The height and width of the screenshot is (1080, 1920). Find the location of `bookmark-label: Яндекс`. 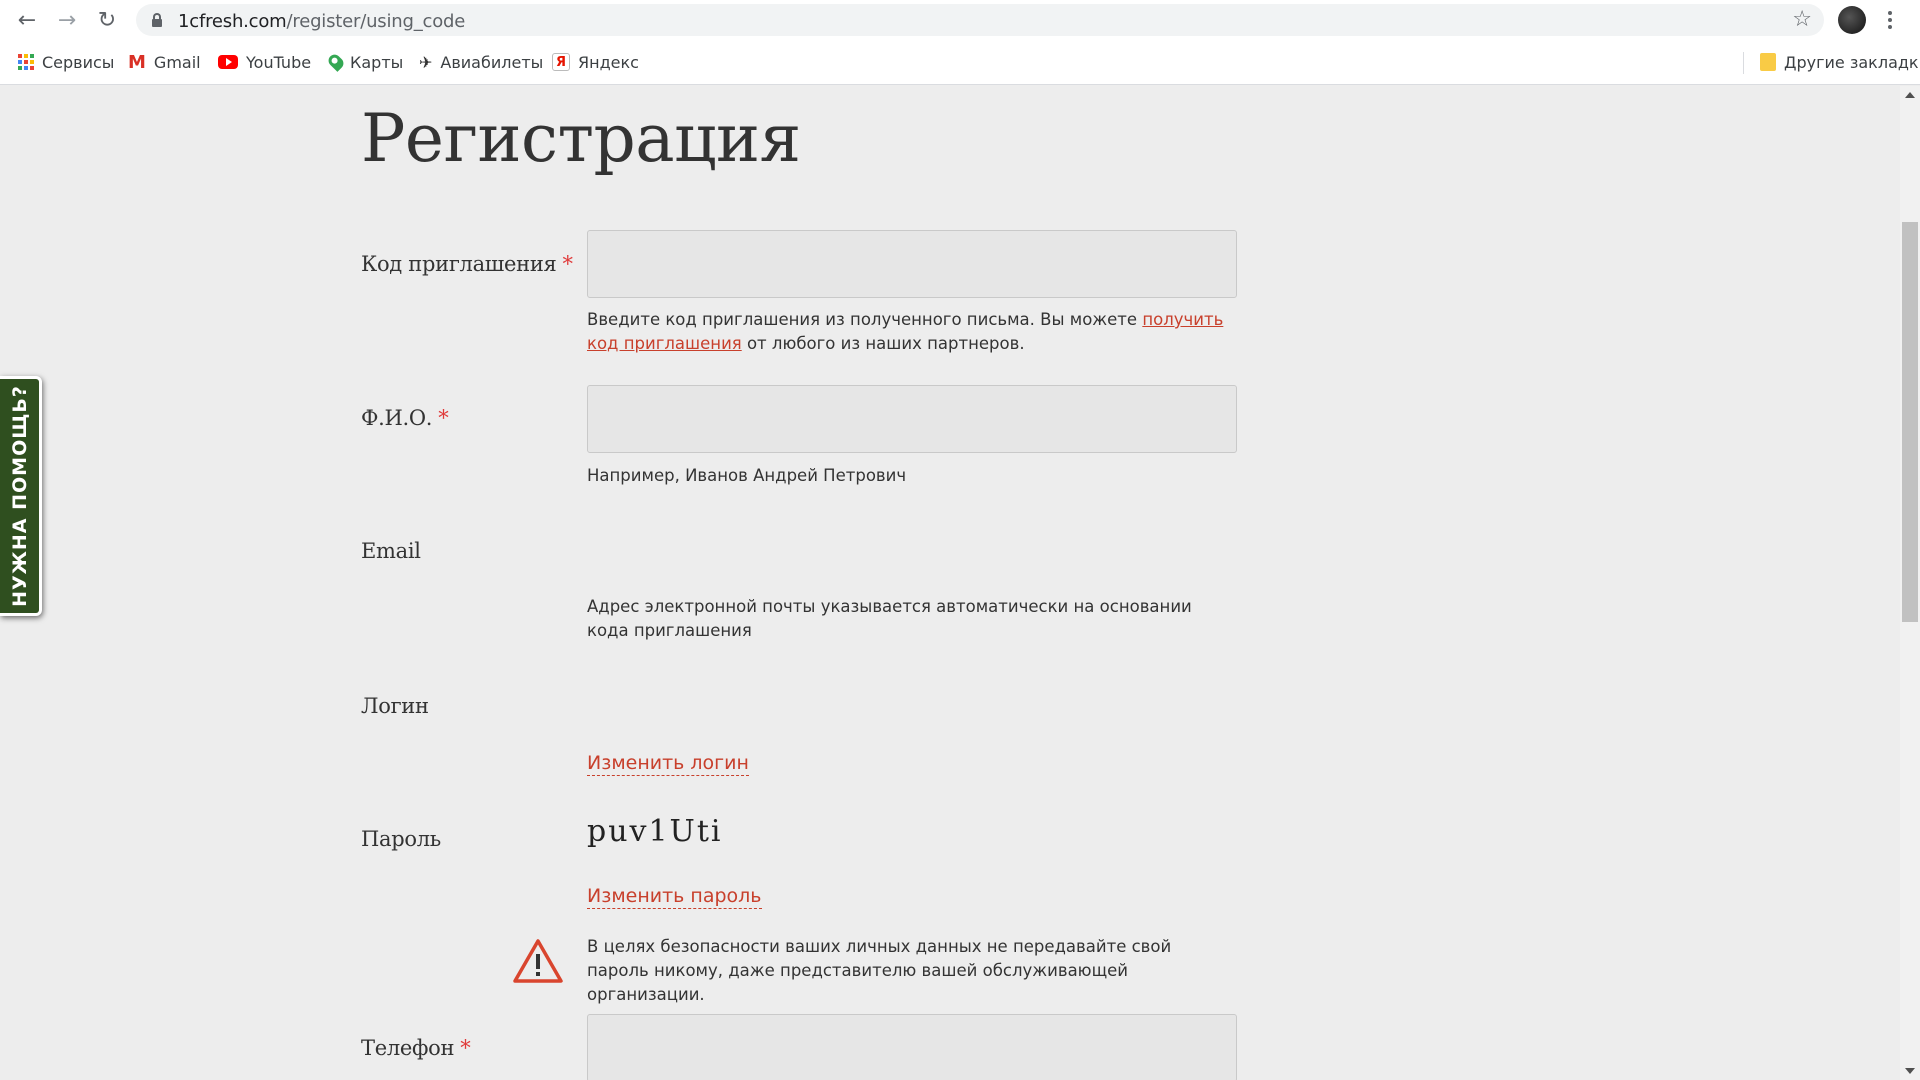

bookmark-label: Яндекс is located at coordinates (608, 62).